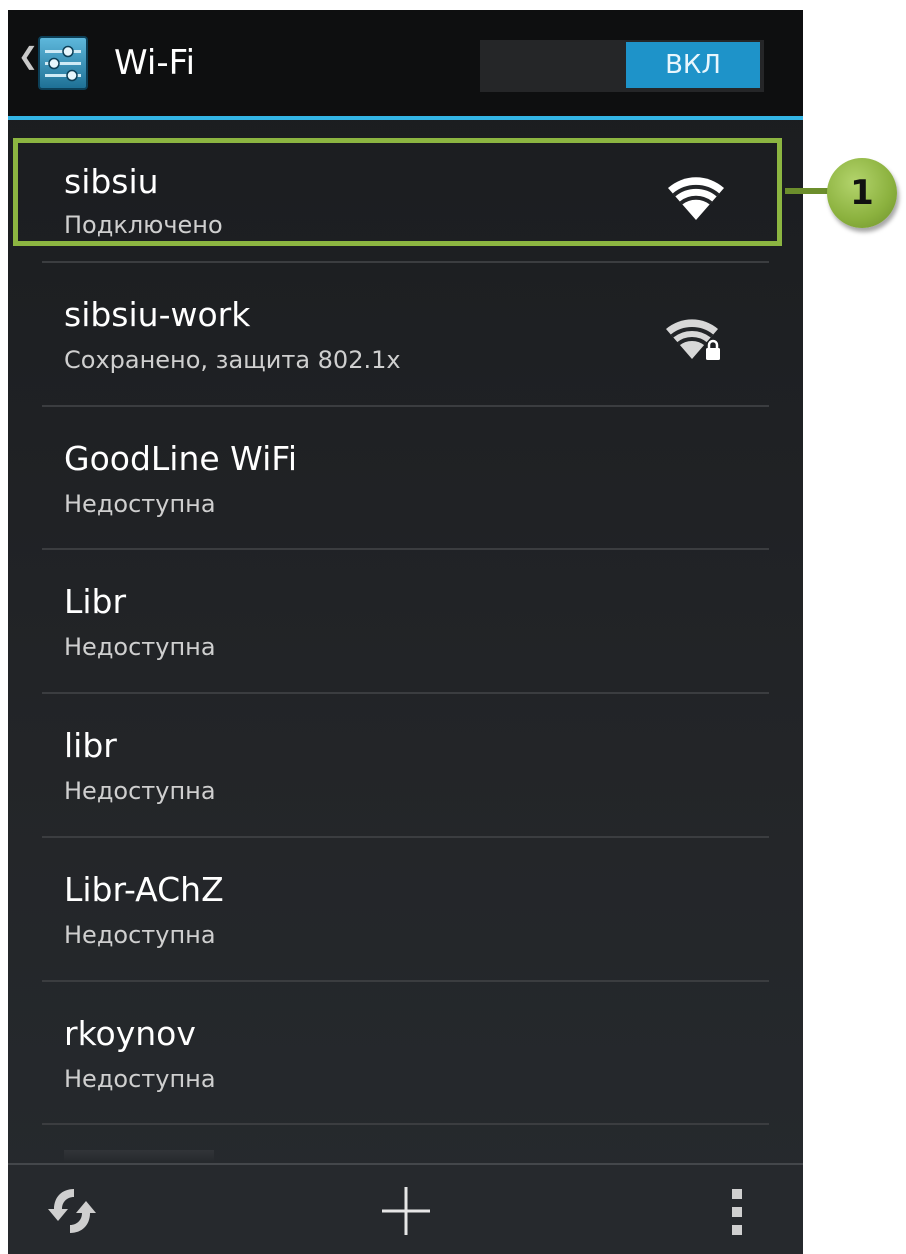 The height and width of the screenshot is (1254, 906). I want to click on network-row-libr-achz: Libr-AChZ Недоступна, so click(405, 909).